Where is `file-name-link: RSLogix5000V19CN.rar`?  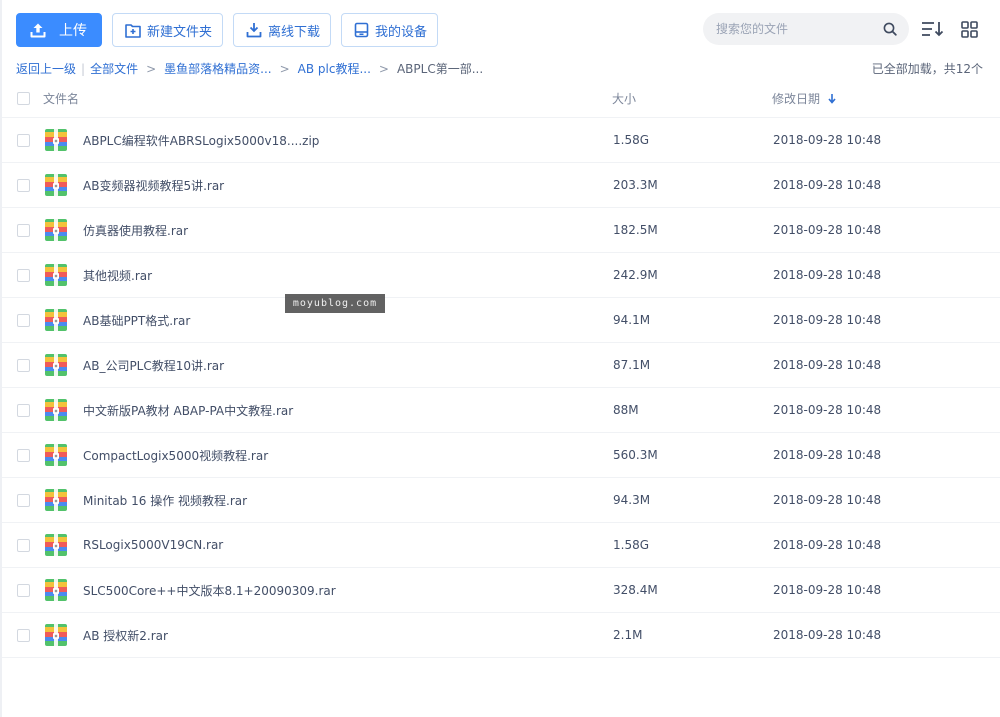 file-name-link: RSLogix5000V19CN.rar is located at coordinates (348, 545).